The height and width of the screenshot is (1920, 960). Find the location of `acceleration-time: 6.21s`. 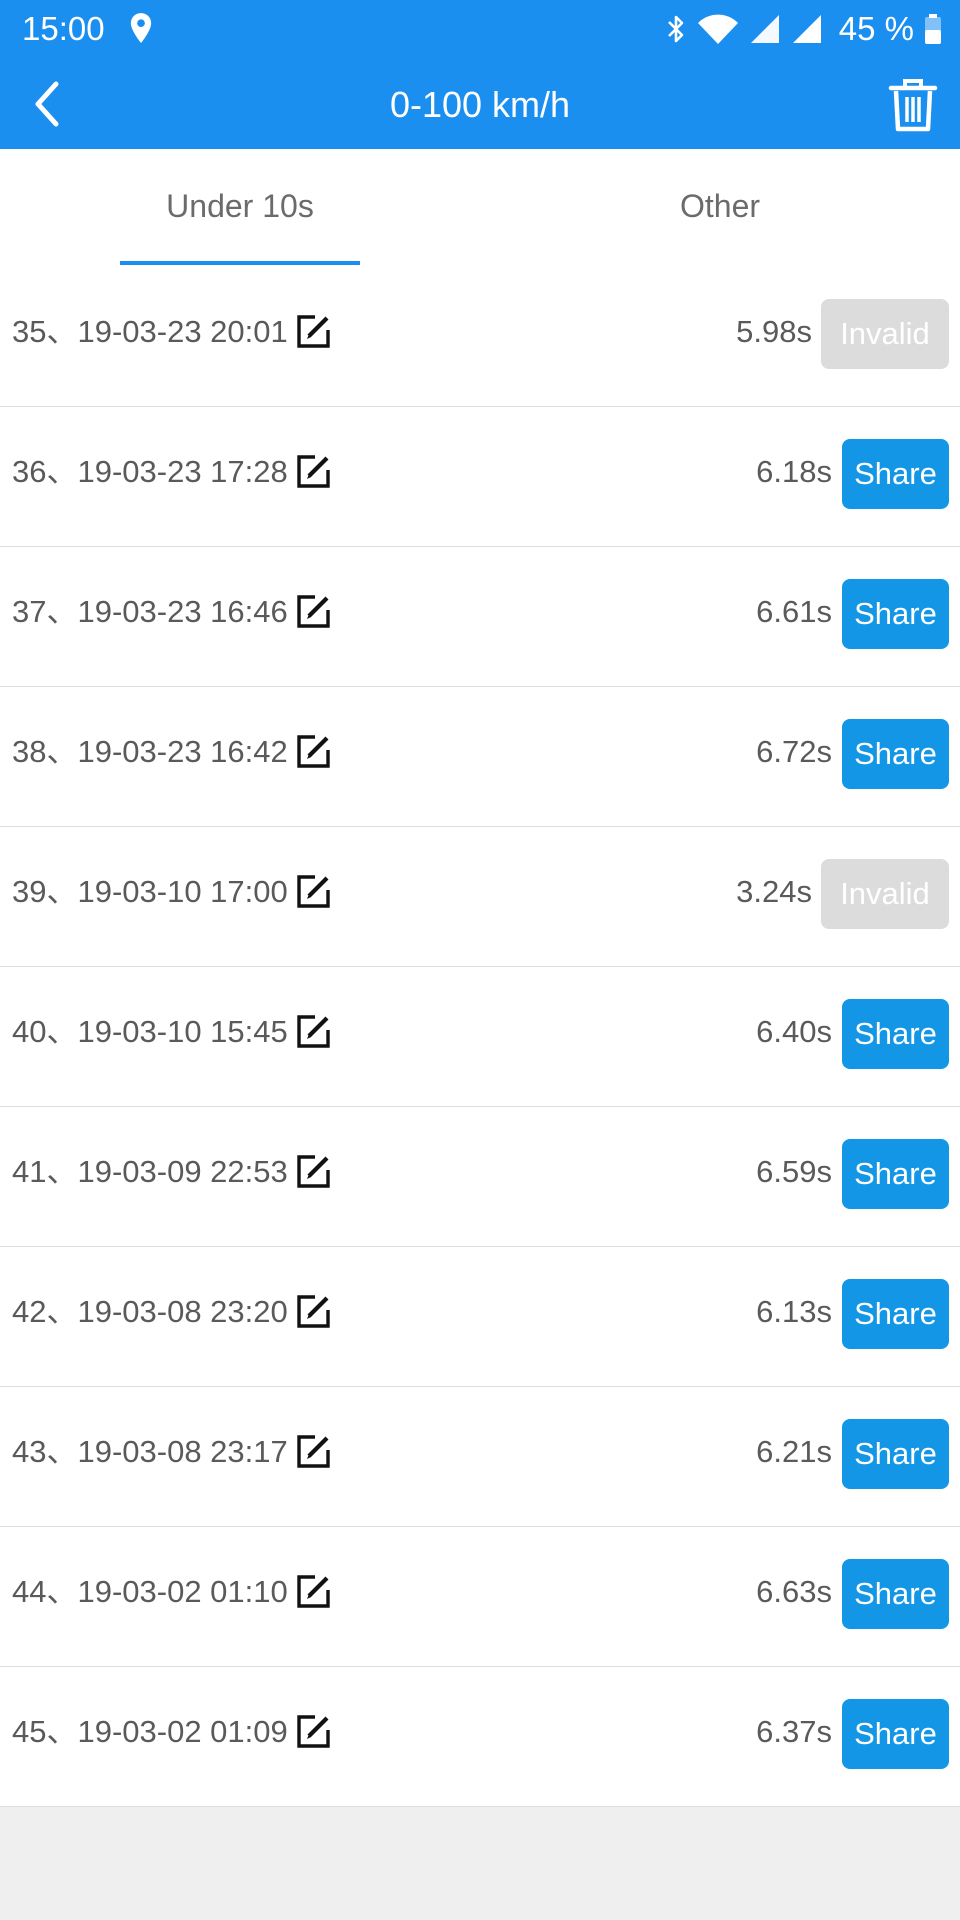

acceleration-time: 6.21s is located at coordinates (794, 1451).